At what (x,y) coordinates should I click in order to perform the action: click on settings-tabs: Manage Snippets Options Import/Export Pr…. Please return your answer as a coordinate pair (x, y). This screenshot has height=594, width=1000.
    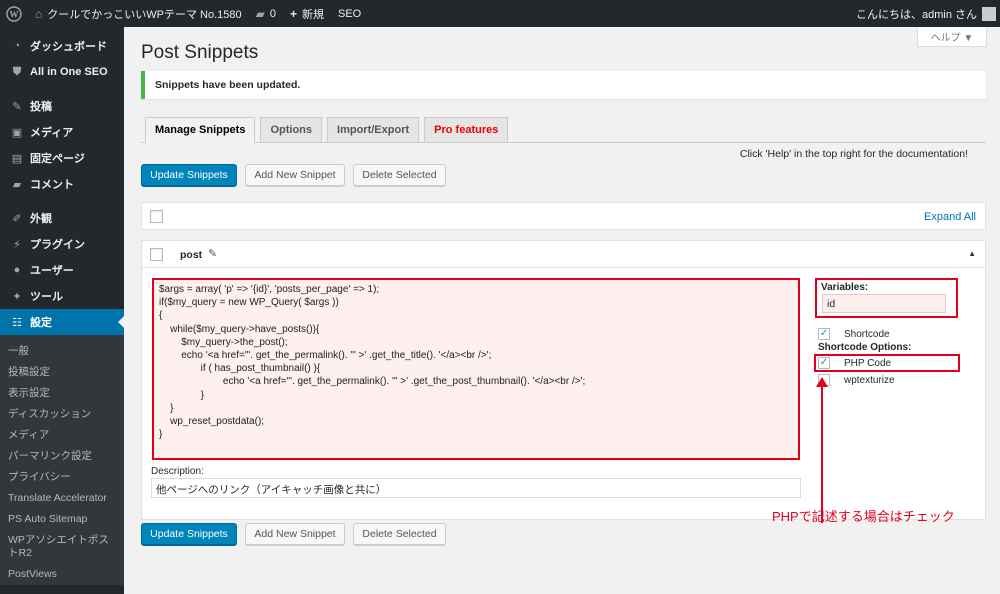
    Looking at the image, I should click on (329, 130).